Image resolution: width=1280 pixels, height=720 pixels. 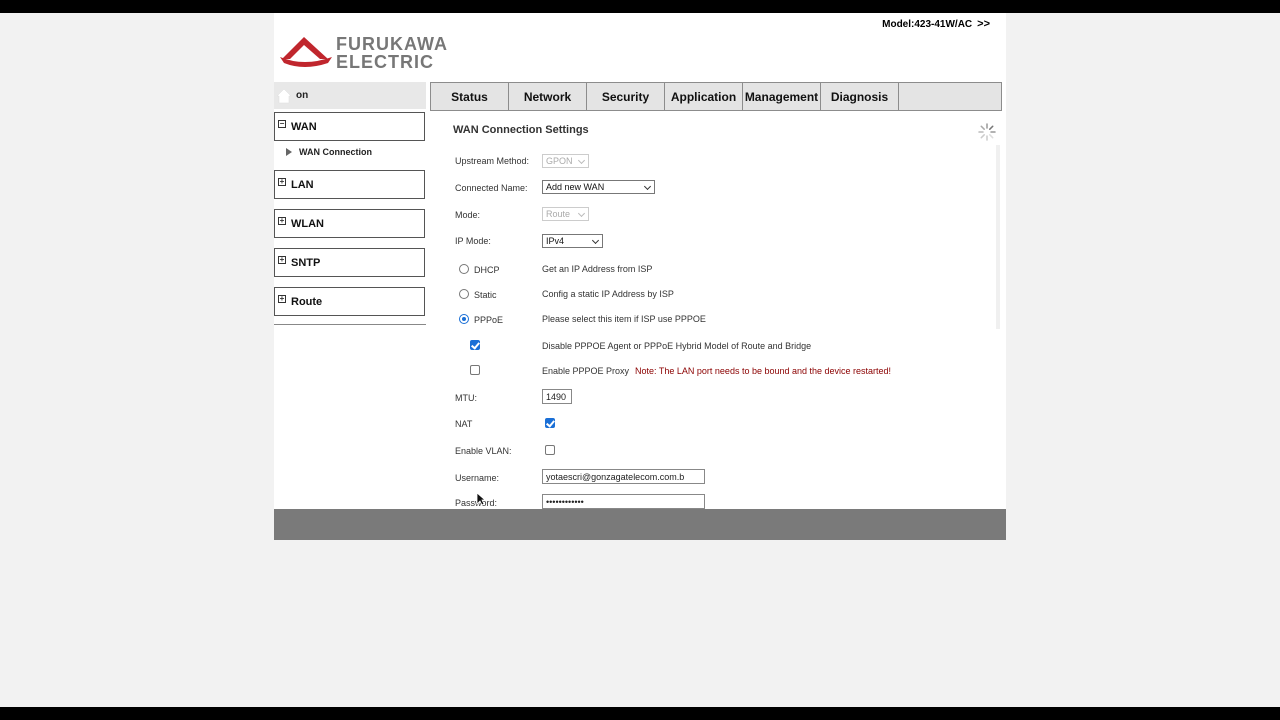 What do you see at coordinates (640, 713) in the screenshot?
I see `bottom-black-bar` at bounding box center [640, 713].